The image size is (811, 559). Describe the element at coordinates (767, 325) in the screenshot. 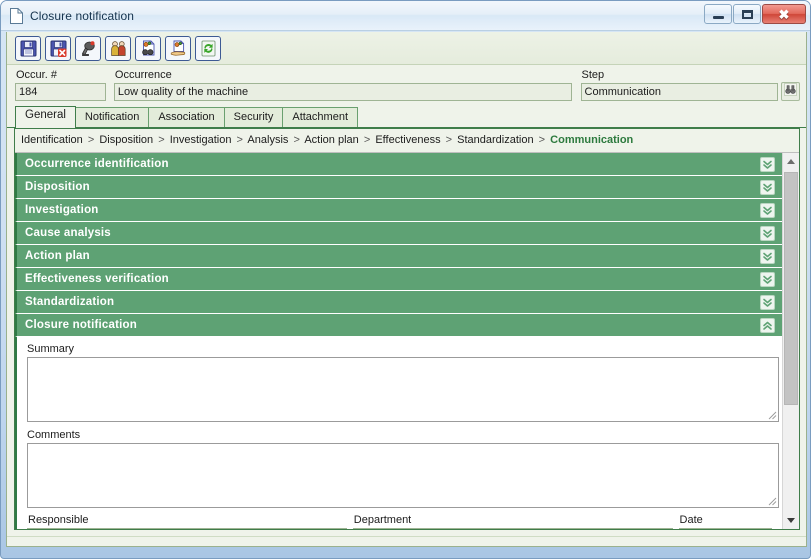

I see `chevron-double-up-icon` at that location.